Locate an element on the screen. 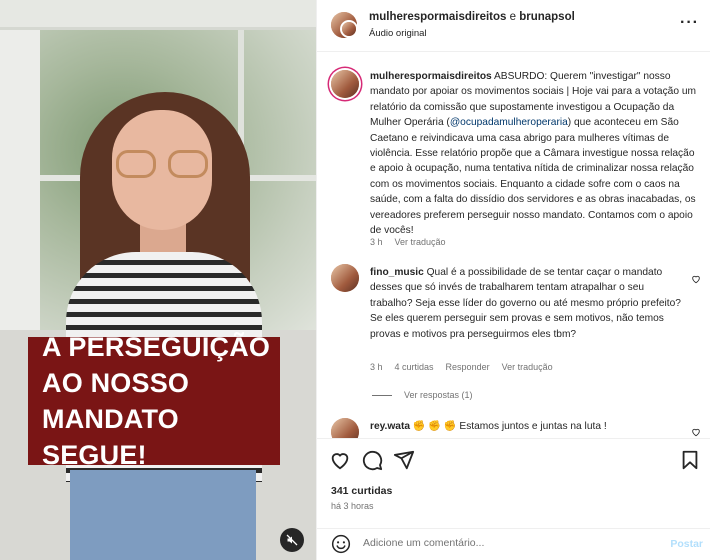  likes-count: 341 curtidas is located at coordinates (361, 491).